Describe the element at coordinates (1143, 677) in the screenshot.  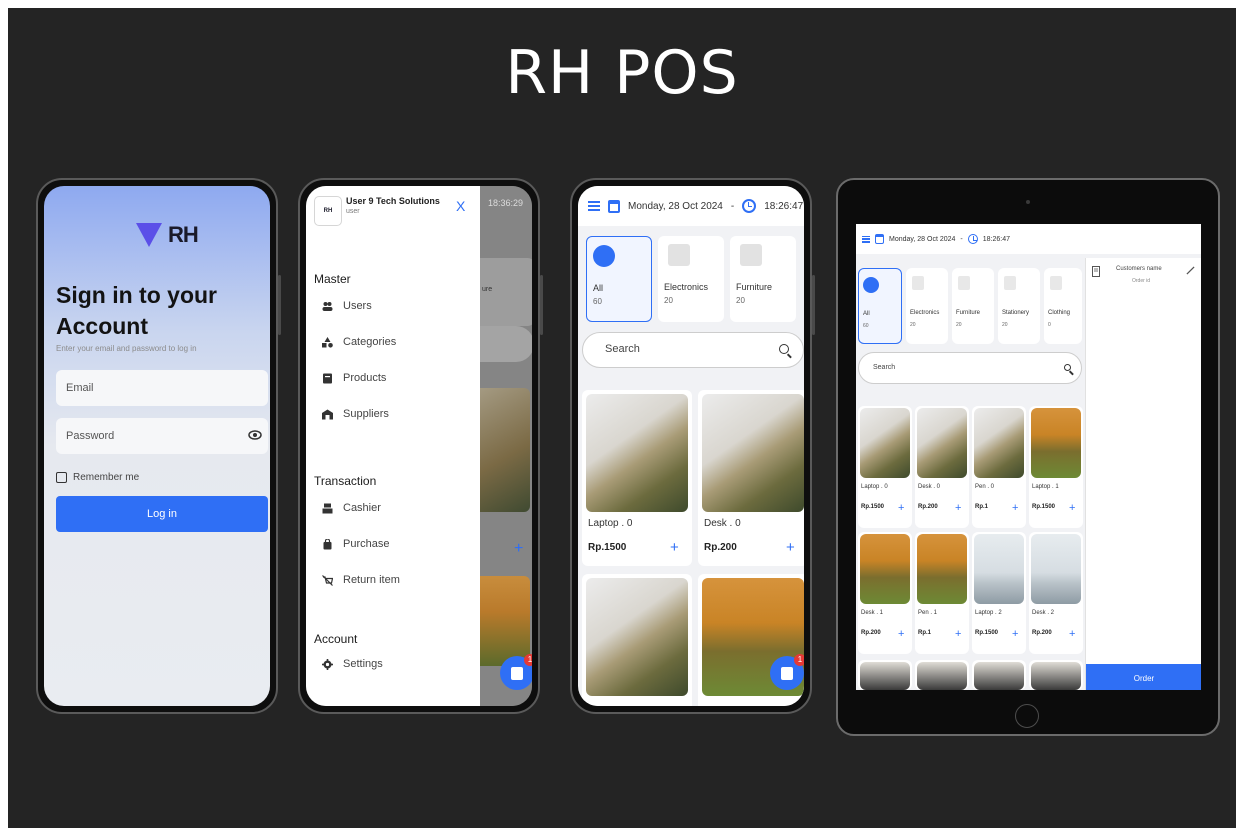
I see `order-button: Order` at that location.